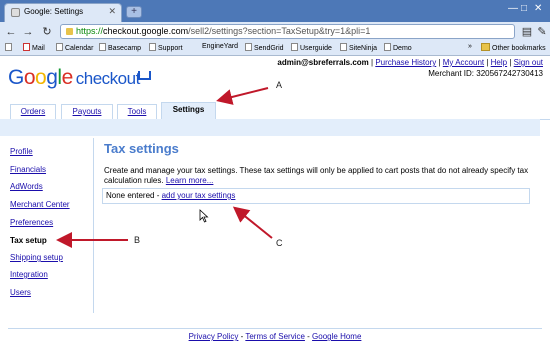 This screenshot has width=550, height=354. I want to click on annotation-c: C, so click(279, 243).